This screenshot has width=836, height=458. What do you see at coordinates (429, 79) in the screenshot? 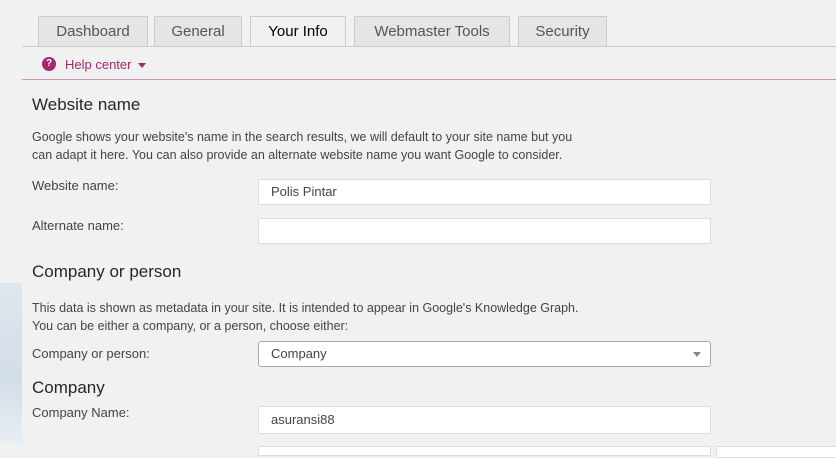
I see `help-divider` at bounding box center [429, 79].